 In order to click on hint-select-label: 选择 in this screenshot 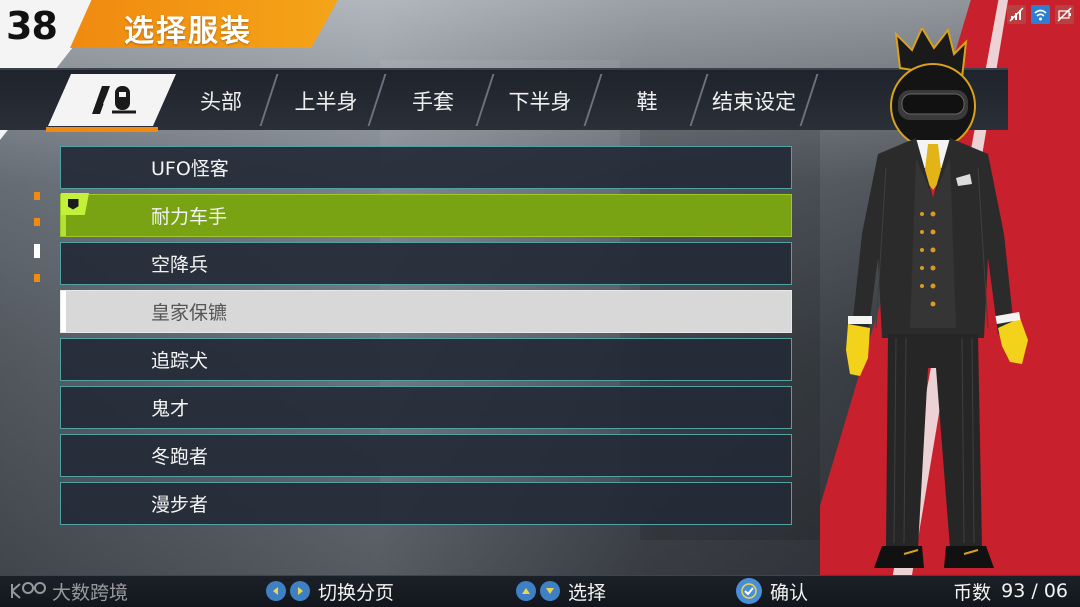, I will do `click(587, 592)`.